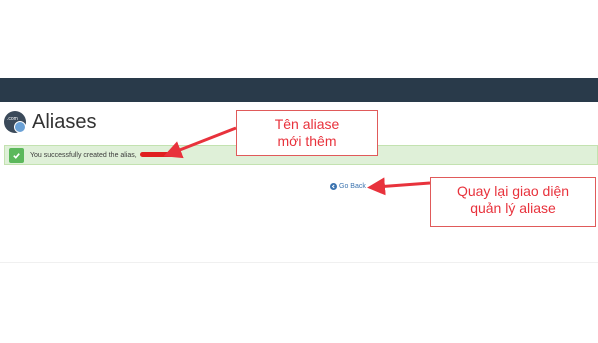 The height and width of the screenshot is (343, 598). I want to click on annotation-arrows, so click(297, 161).